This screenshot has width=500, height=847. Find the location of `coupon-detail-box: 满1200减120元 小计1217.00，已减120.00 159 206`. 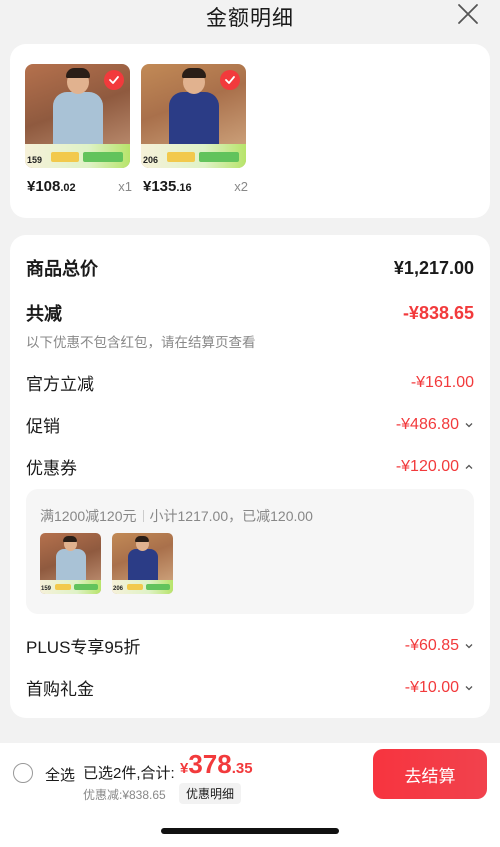

coupon-detail-box: 满1200减120元 小计1217.00，已减120.00 159 206 is located at coordinates (250, 551).